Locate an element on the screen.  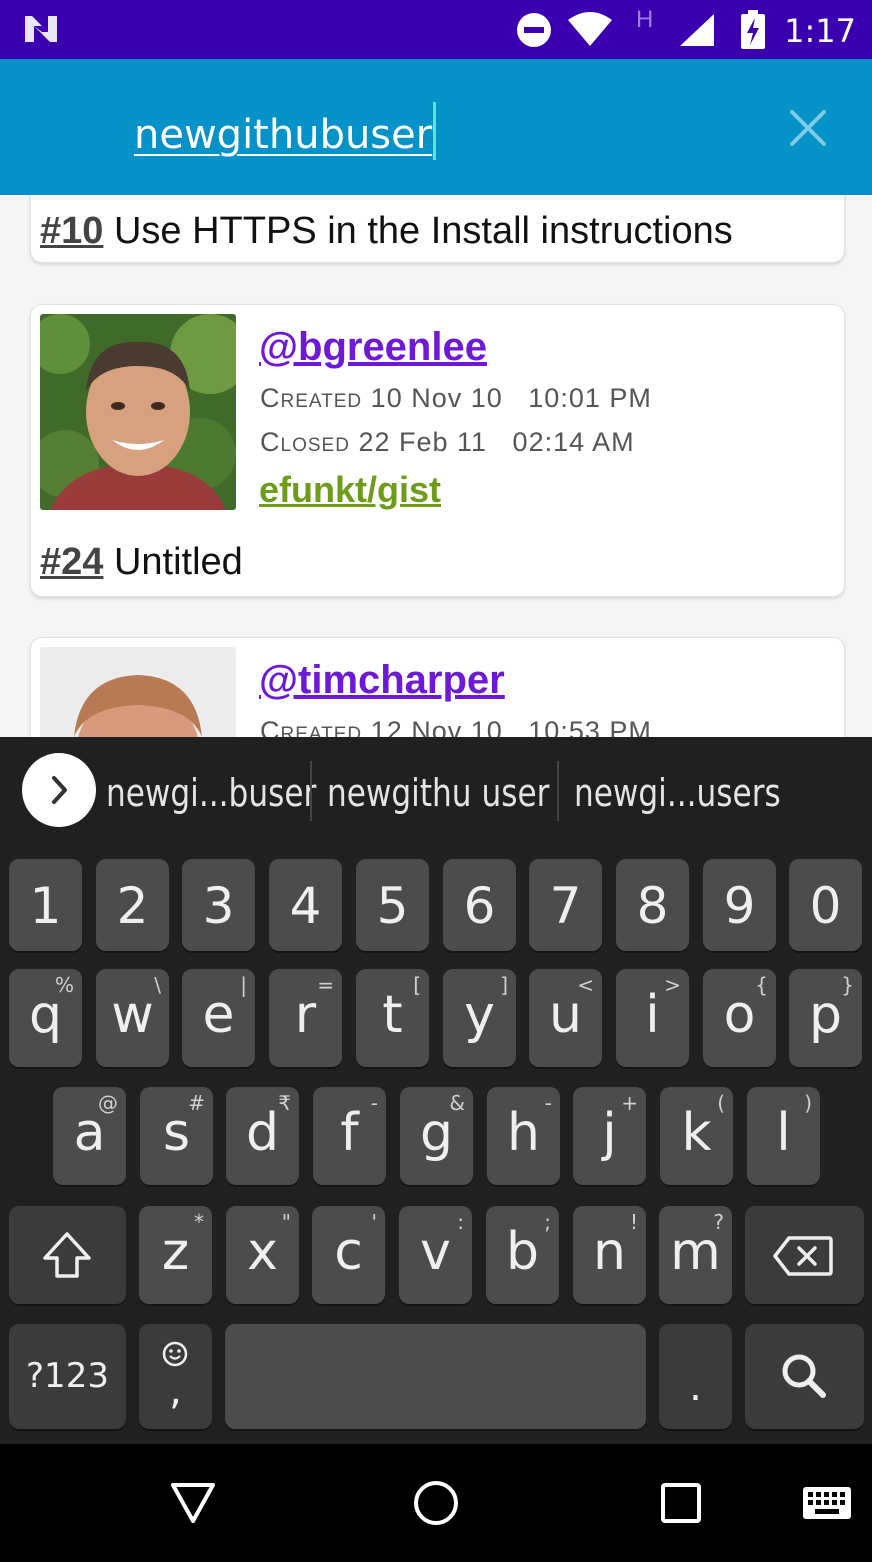
username-link: @timcharper is located at coordinates (382, 680).